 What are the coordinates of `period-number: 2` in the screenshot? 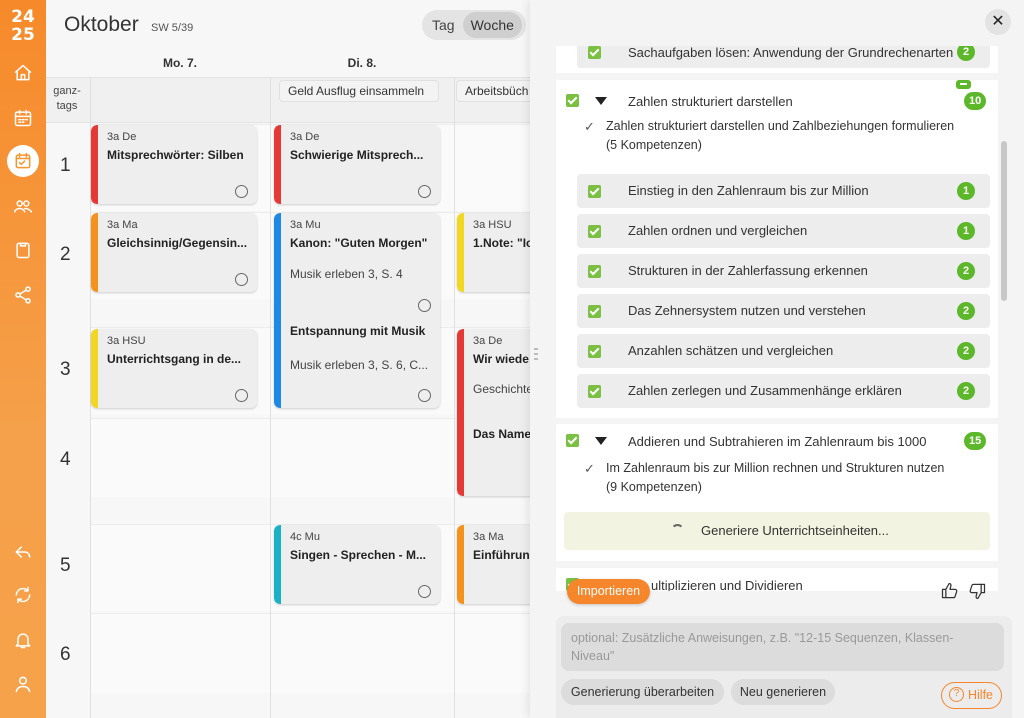 It's located at (65, 254).